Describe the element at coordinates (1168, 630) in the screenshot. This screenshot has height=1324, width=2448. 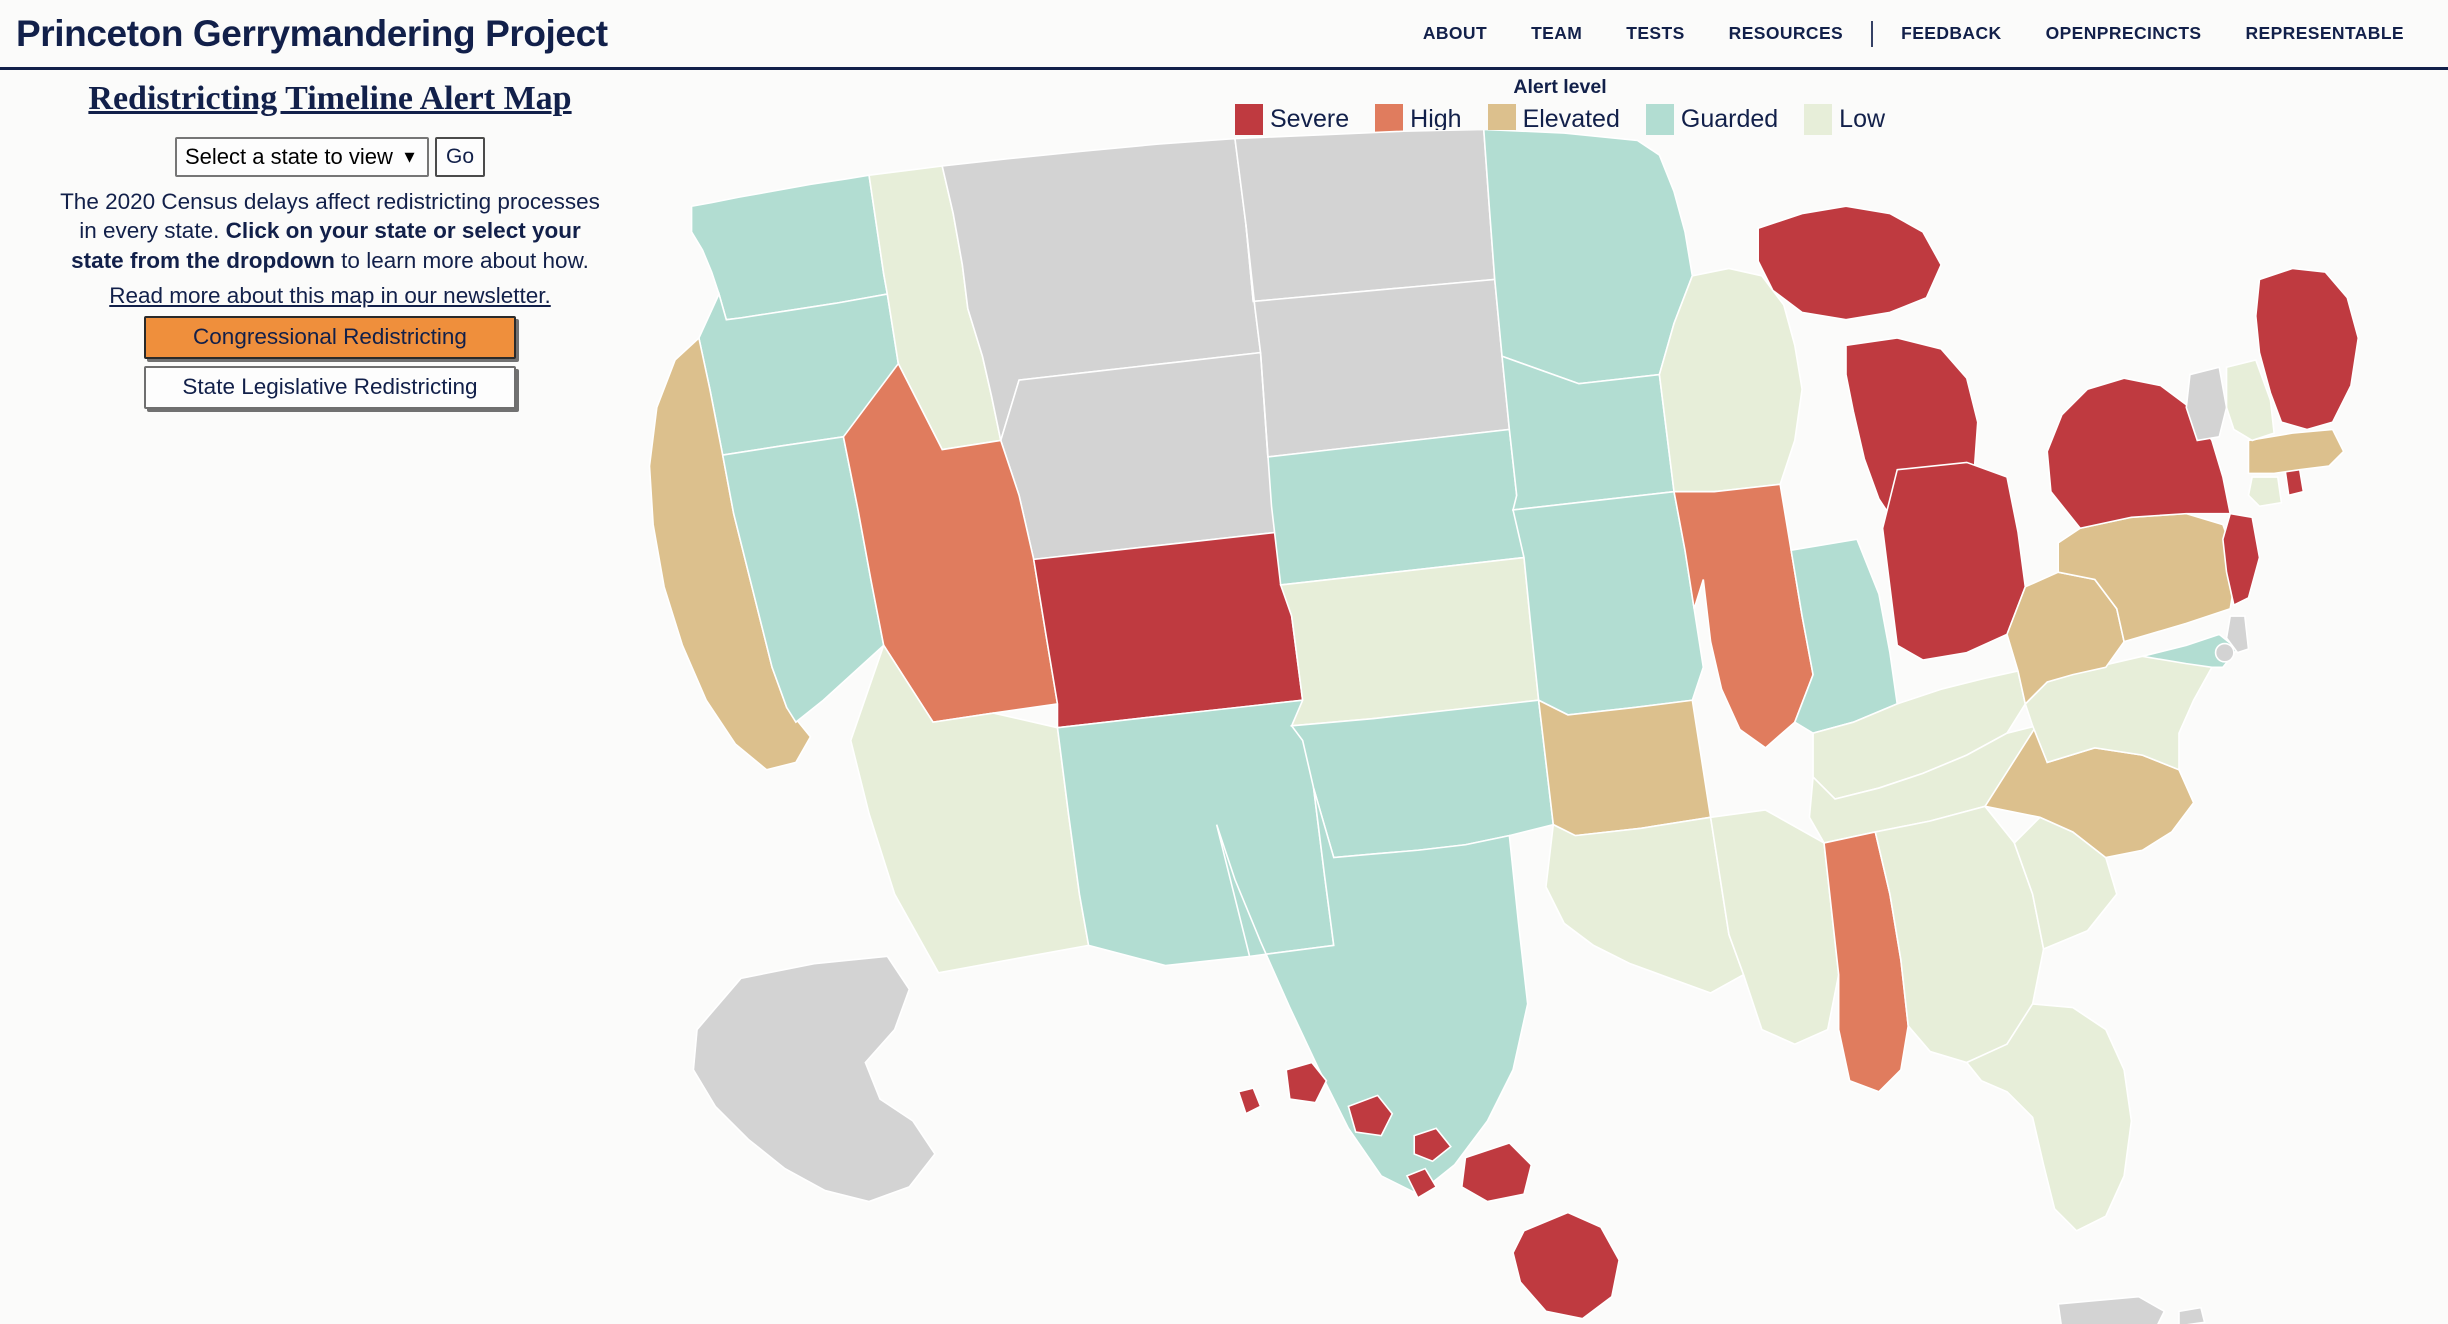
I see `state-co` at that location.